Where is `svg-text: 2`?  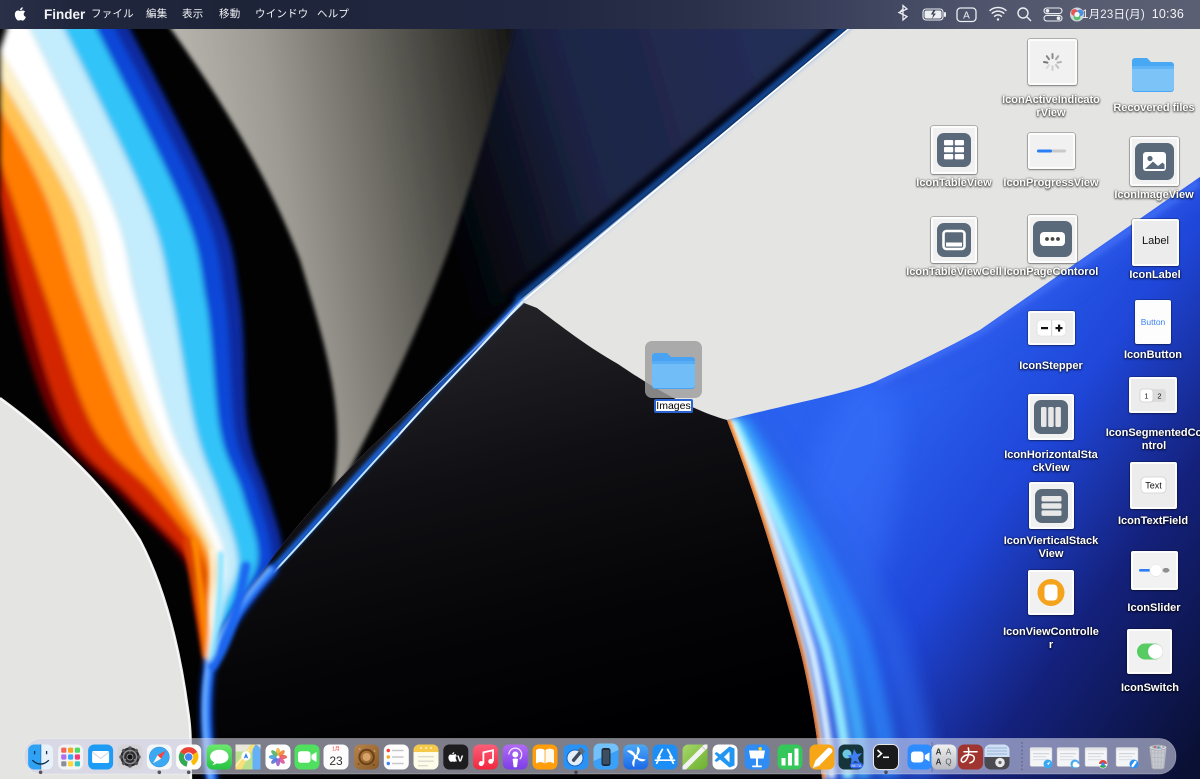 svg-text: 2 is located at coordinates (1159, 396).